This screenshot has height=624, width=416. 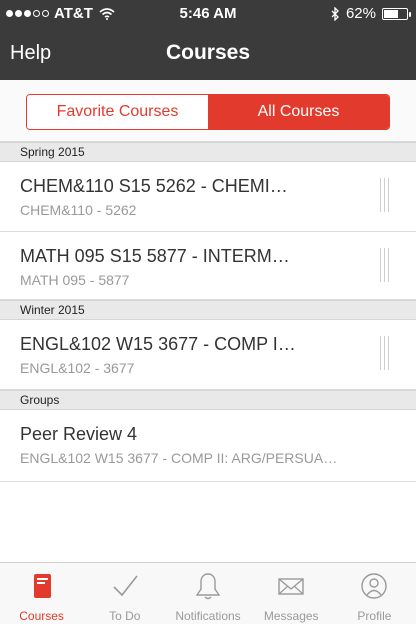 I want to click on course-filter-segmented-control: Favorite Courses All Courses, so click(x=208, y=112).